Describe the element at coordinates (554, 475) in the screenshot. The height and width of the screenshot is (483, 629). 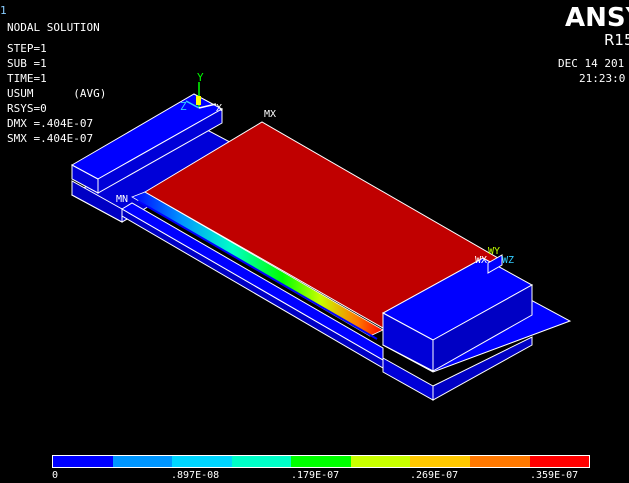
I see `legend-label-4: .359E-07` at that location.